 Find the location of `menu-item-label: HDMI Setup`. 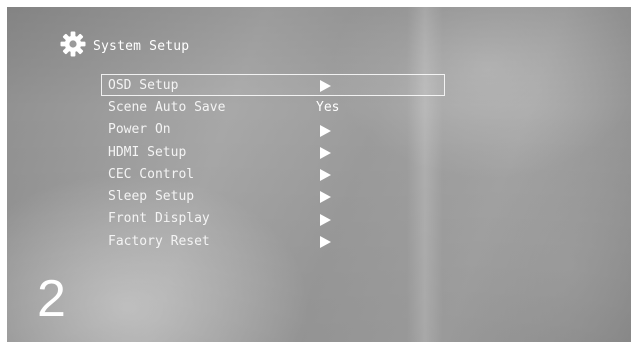

menu-item-label: HDMI Setup is located at coordinates (147, 152).